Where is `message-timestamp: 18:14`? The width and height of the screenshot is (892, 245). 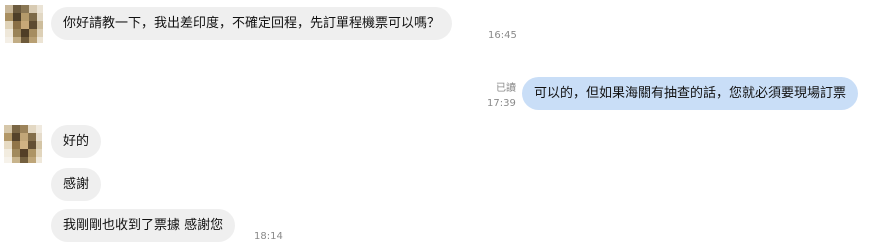
message-timestamp: 18:14 is located at coordinates (268, 236).